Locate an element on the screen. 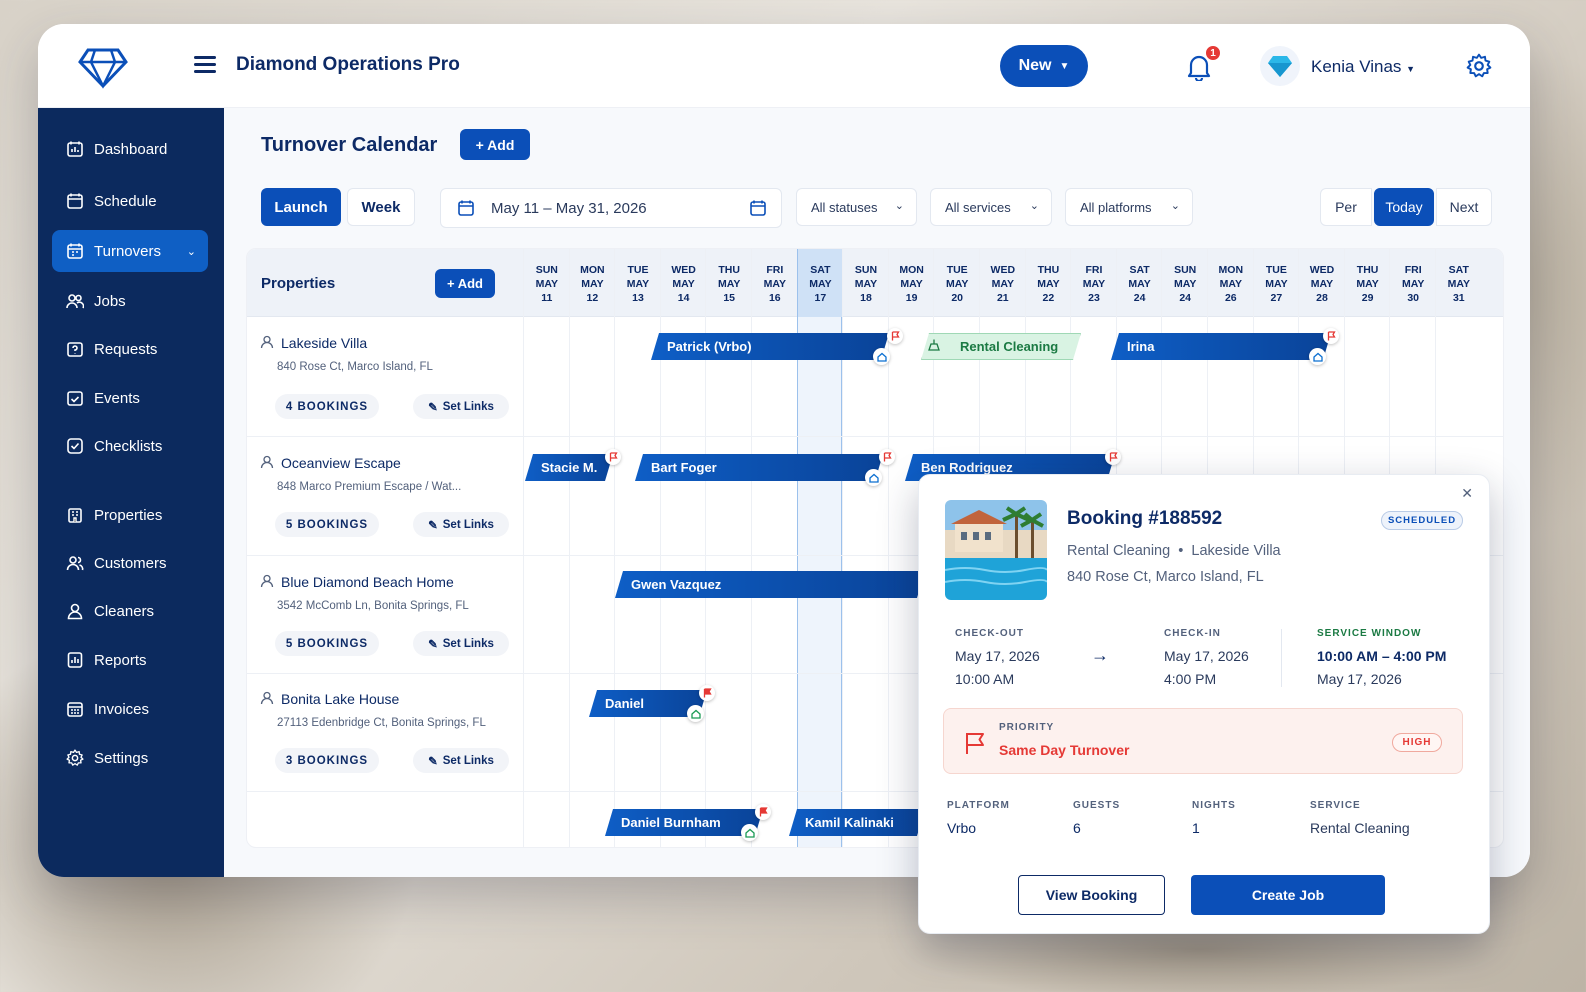 This screenshot has height=992, width=1586. booking-bar: Kamil Kalinaki is located at coordinates (857, 822).